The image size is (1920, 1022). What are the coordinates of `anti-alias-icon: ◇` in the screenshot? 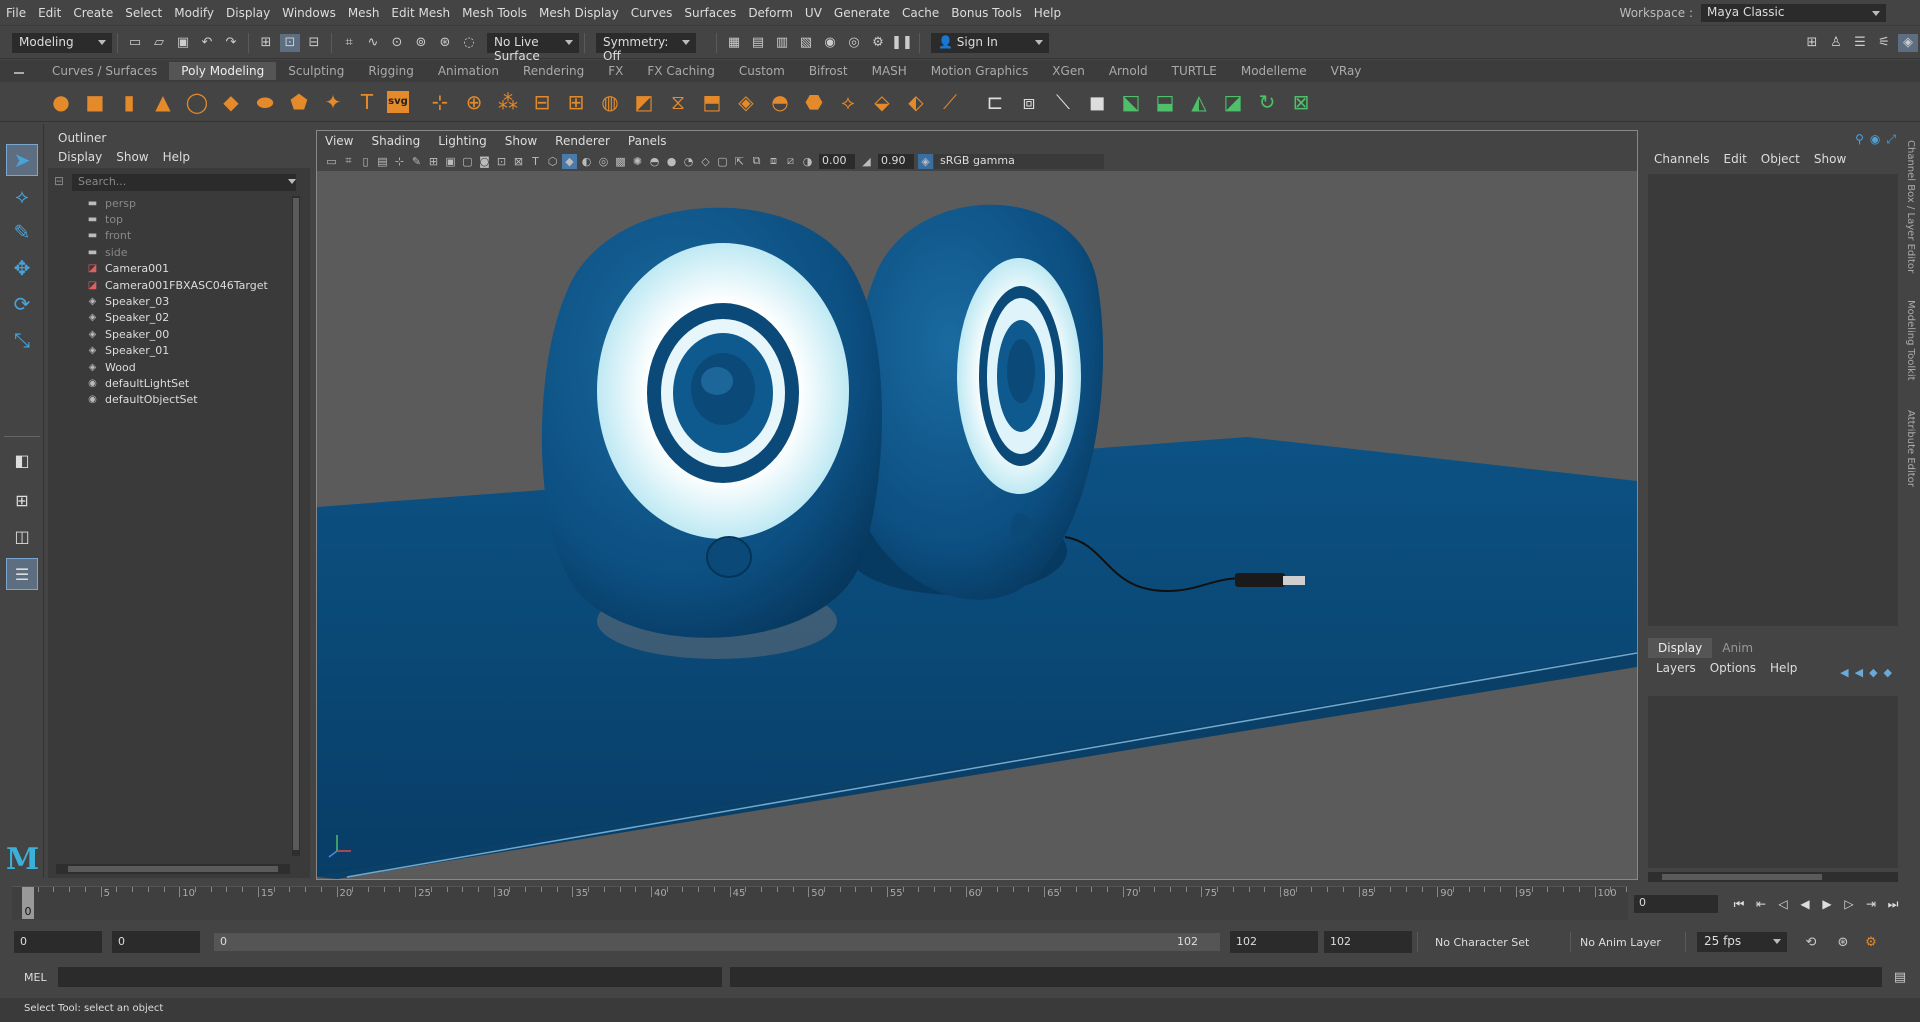 It's located at (705, 161).